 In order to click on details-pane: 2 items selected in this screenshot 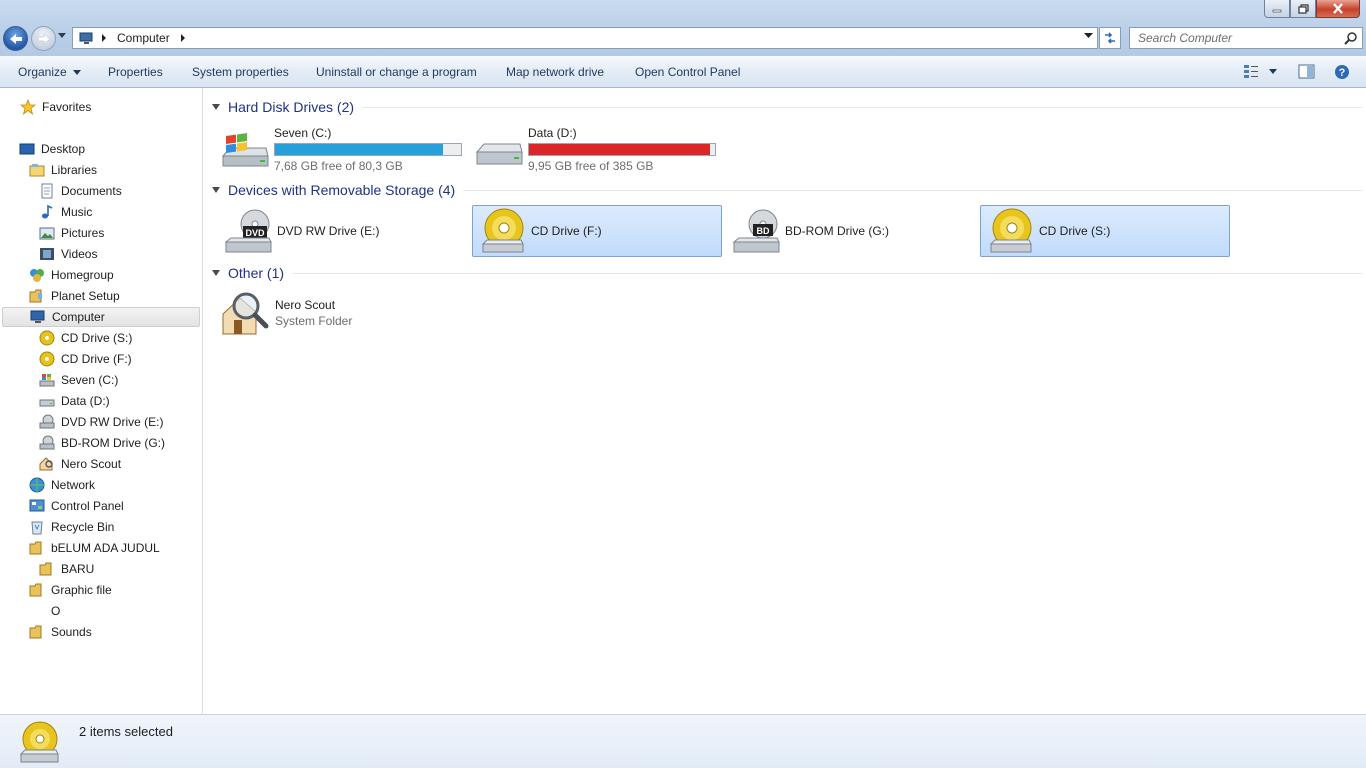, I will do `click(683, 741)`.